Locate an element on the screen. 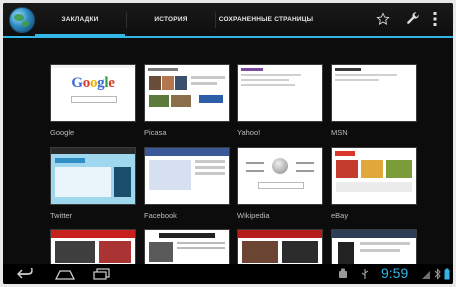  bookmark-label: Twitter is located at coordinates (61, 215).